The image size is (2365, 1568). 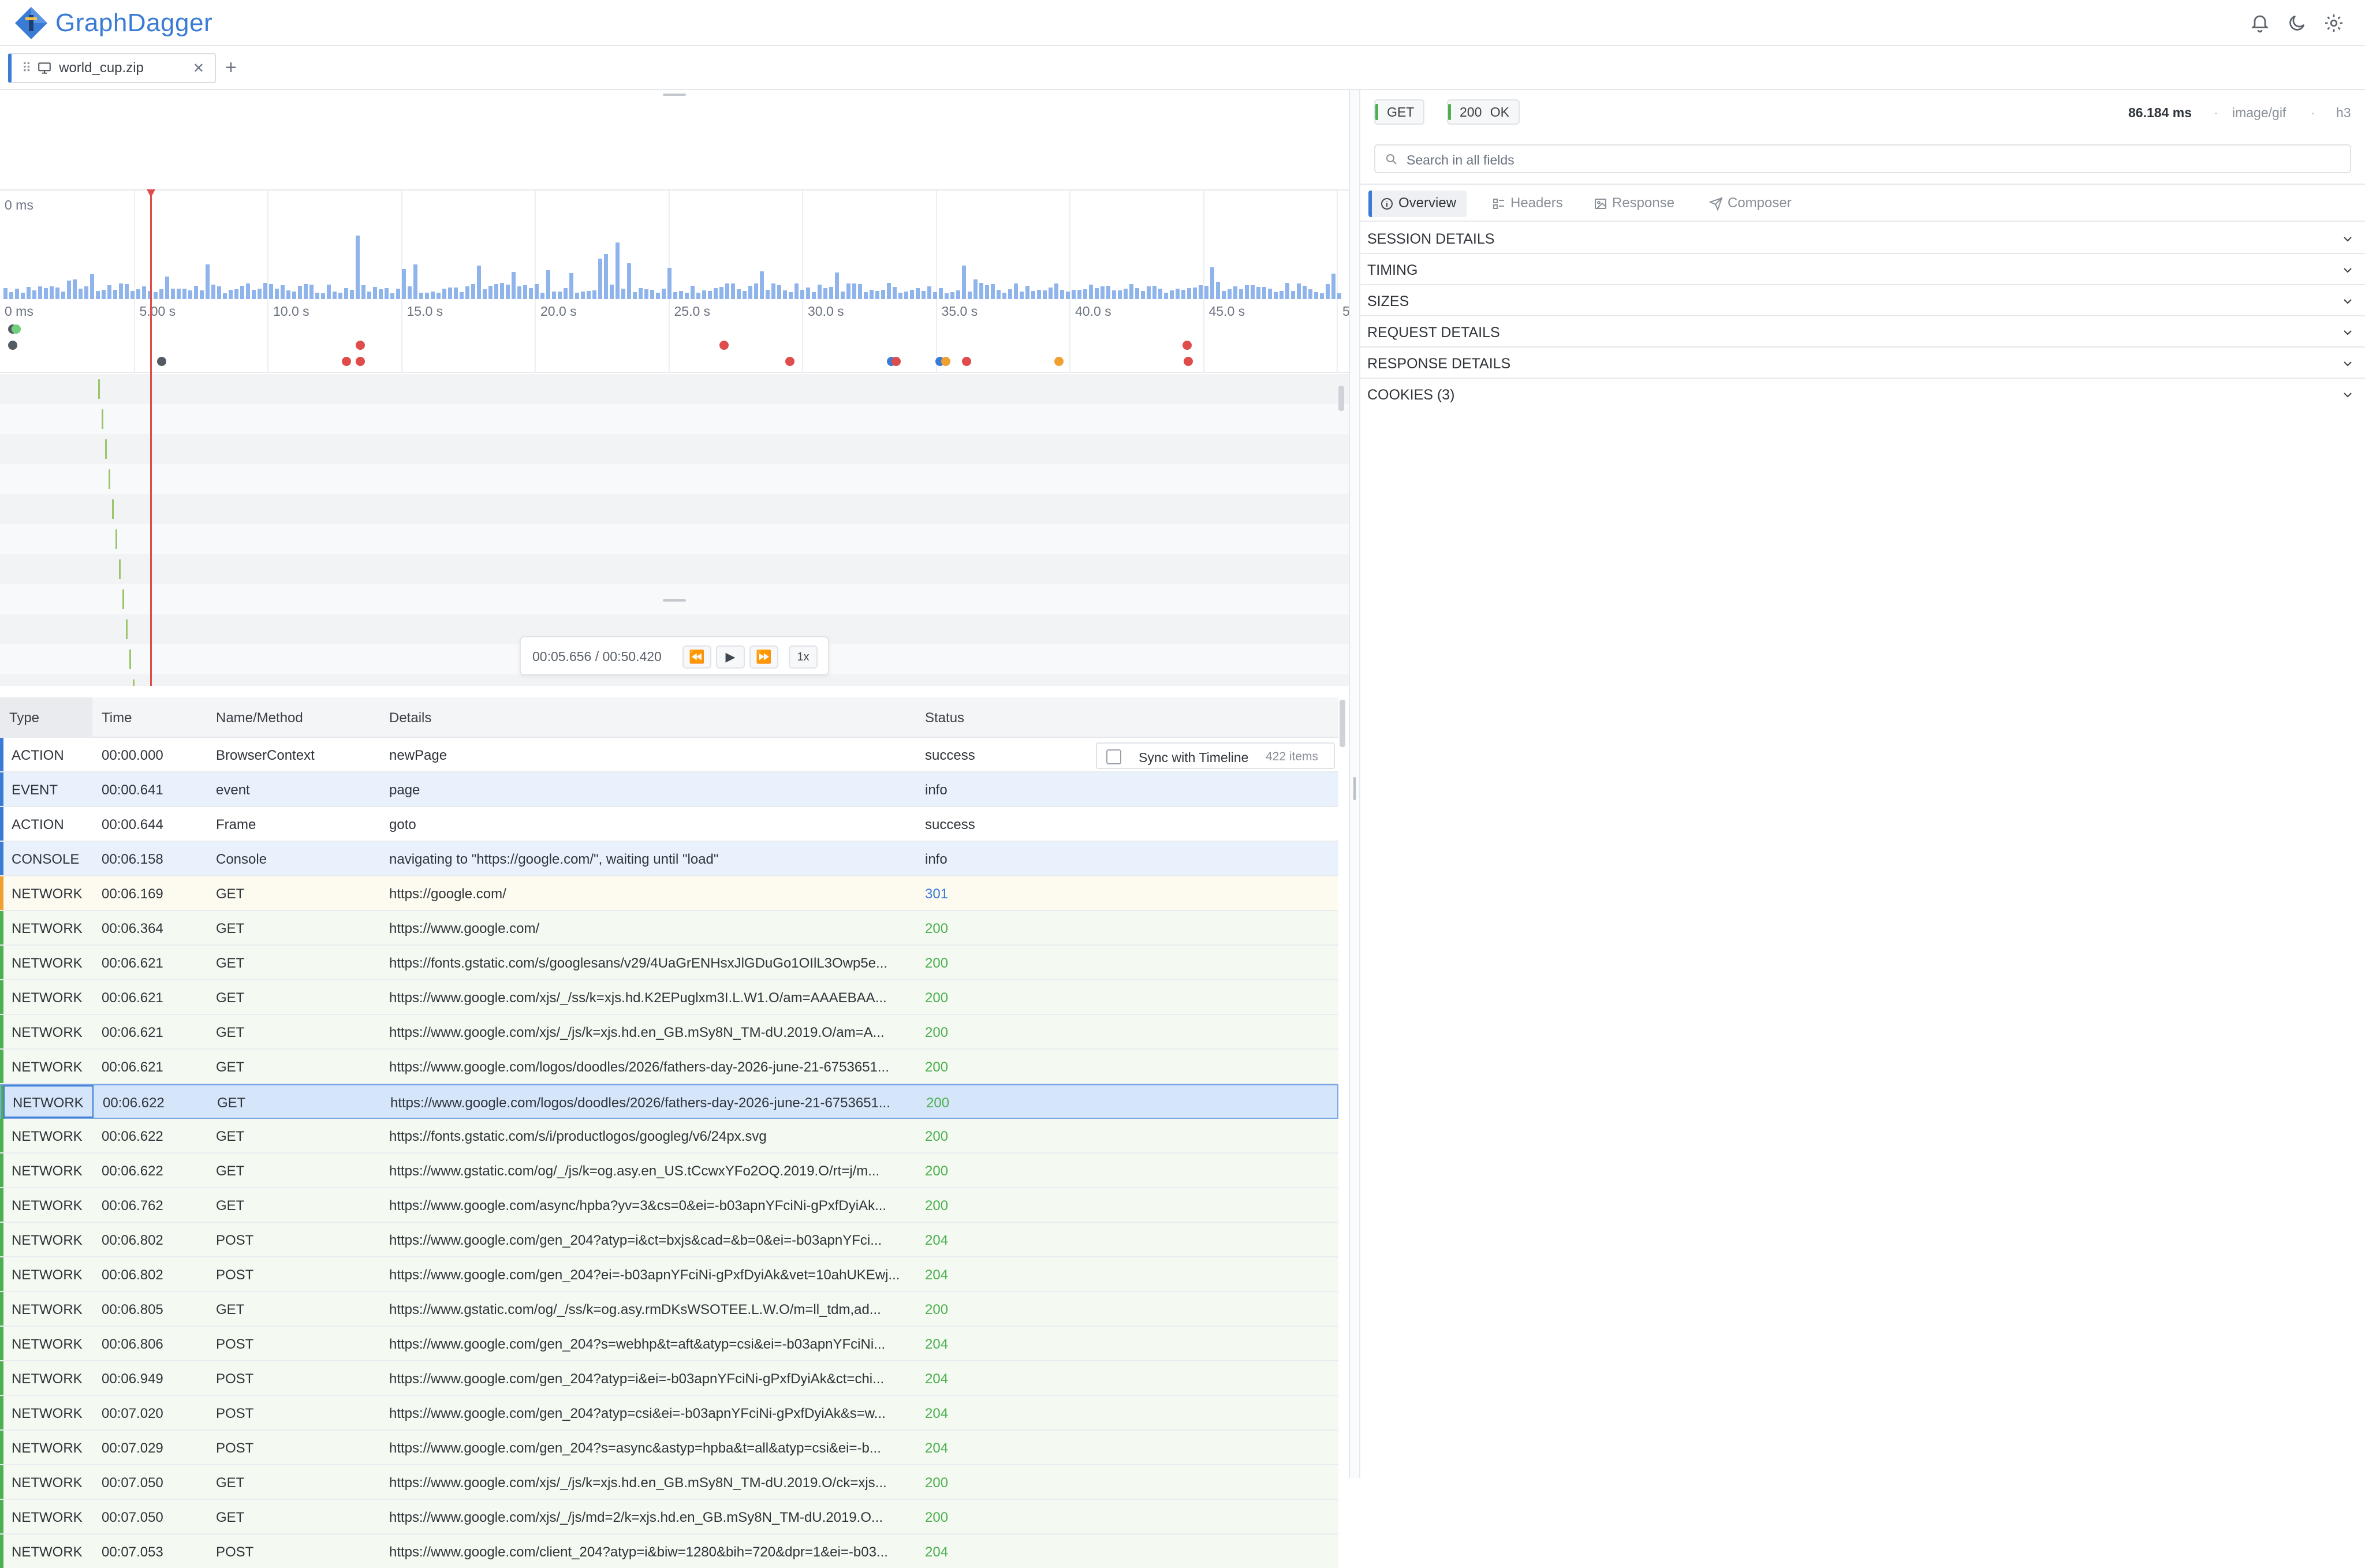 I want to click on section-label: COOKIES (3), so click(x=1411, y=395).